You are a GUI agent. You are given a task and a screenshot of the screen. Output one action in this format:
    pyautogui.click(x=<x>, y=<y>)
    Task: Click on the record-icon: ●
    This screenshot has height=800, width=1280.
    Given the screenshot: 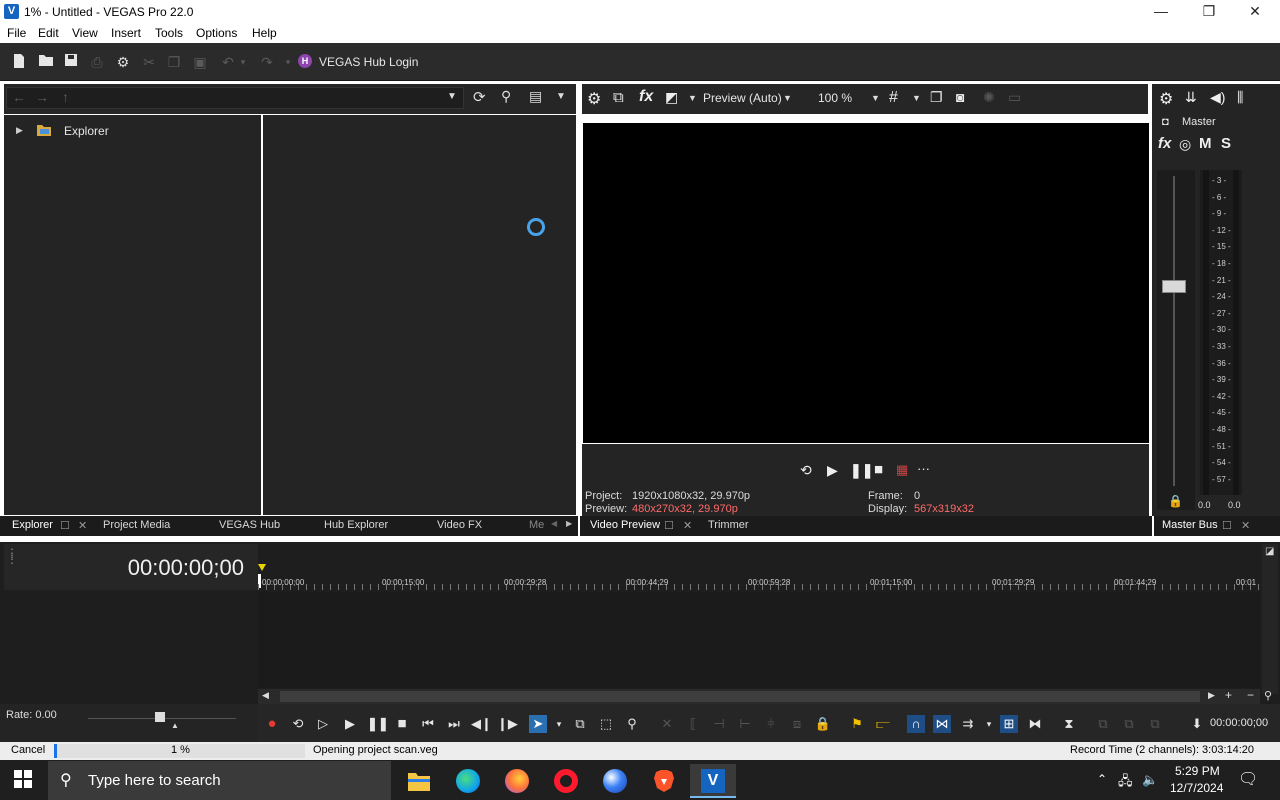 What is the action you would take?
    pyautogui.click(x=272, y=724)
    